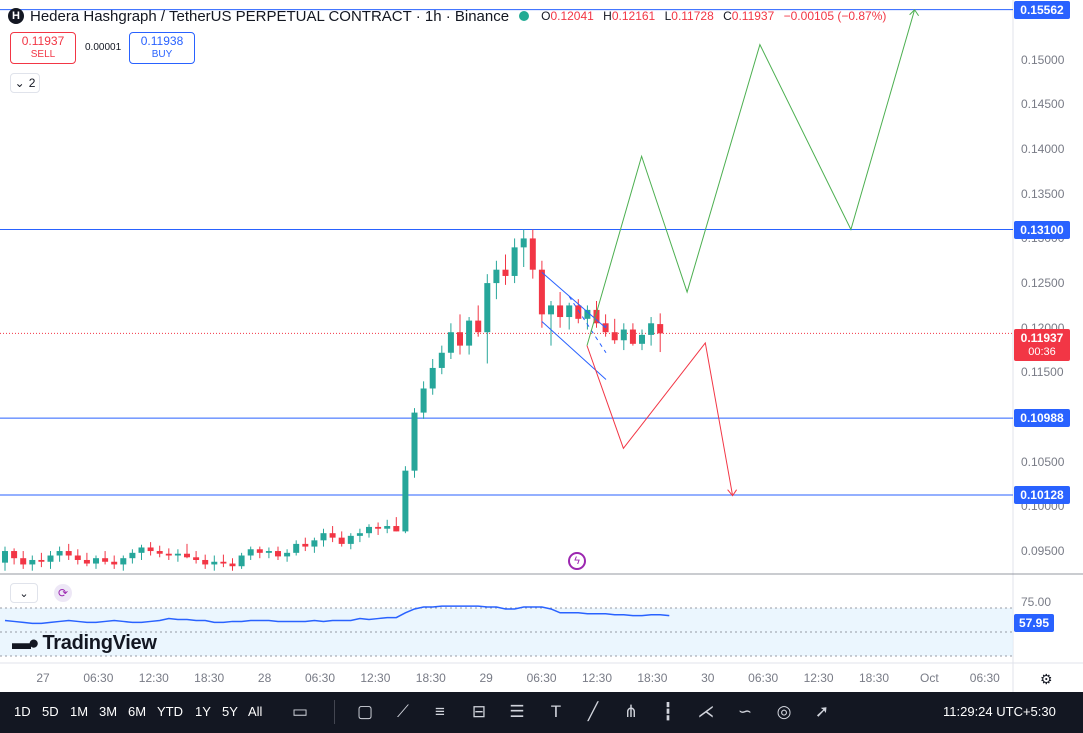  I want to click on trendline-icon: ╱, so click(593, 712).